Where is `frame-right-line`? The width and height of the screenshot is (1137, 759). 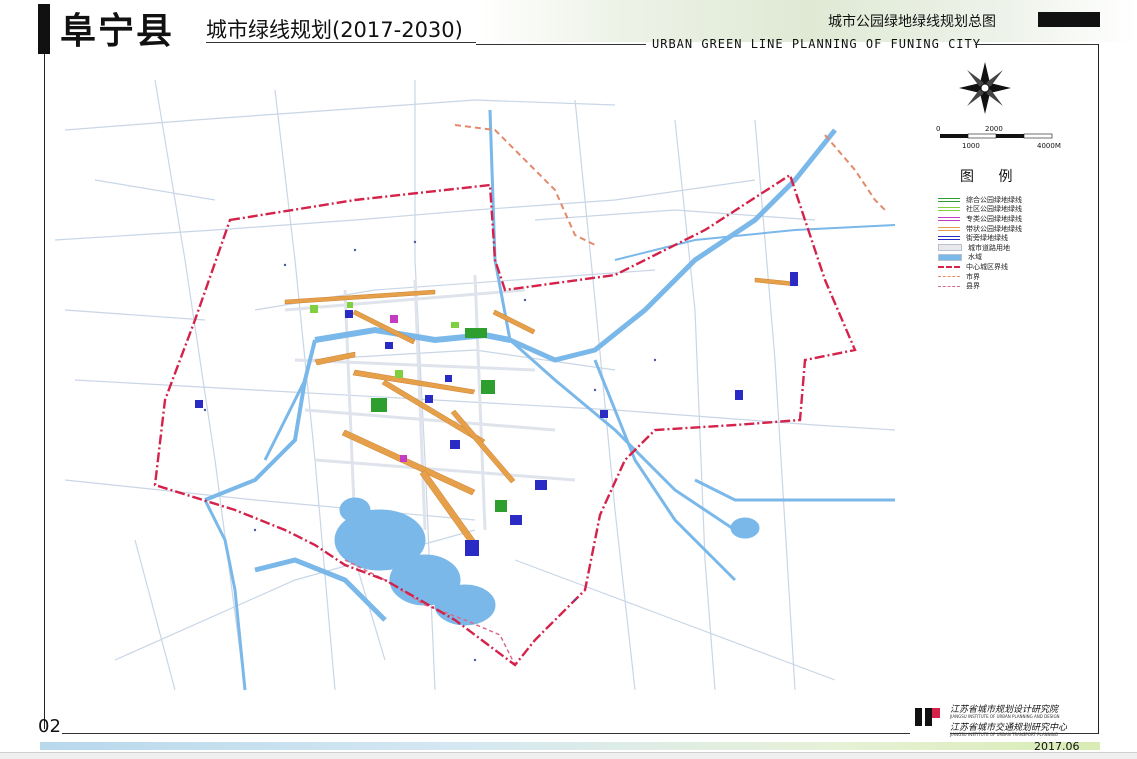 frame-right-line is located at coordinates (1098, 389).